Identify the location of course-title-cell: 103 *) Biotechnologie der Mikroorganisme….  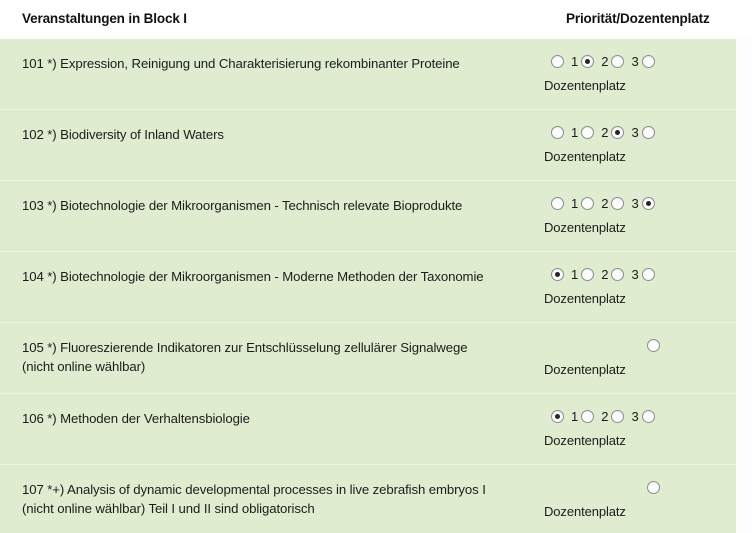
(268, 205).